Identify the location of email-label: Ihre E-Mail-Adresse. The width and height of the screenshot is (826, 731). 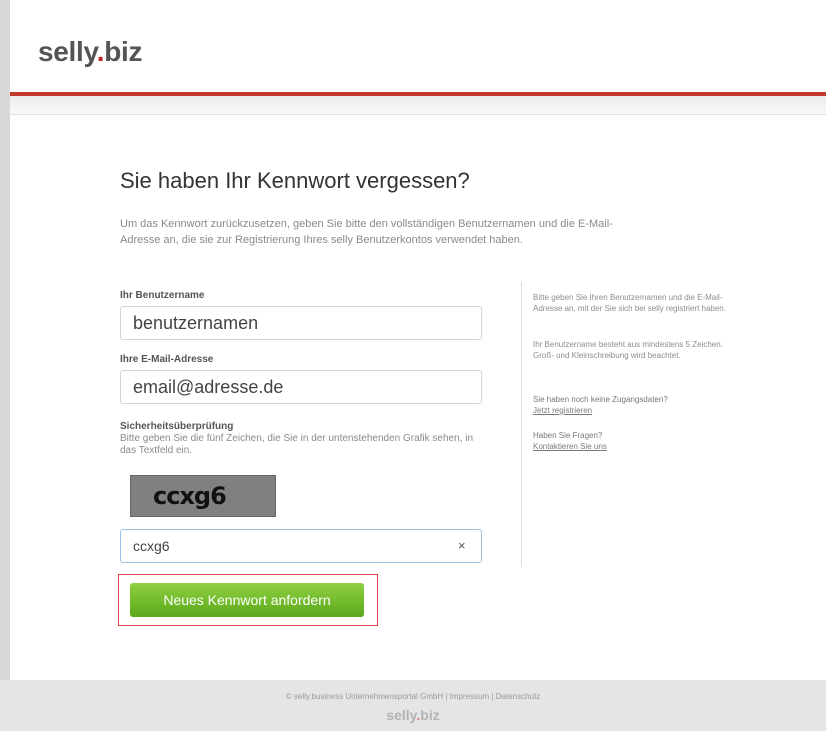
(167, 359).